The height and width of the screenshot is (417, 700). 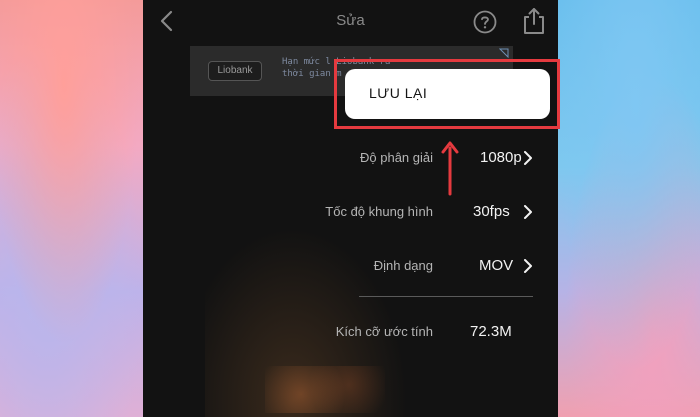 I want to click on save-button-label: LƯU LẠI, so click(x=398, y=93).